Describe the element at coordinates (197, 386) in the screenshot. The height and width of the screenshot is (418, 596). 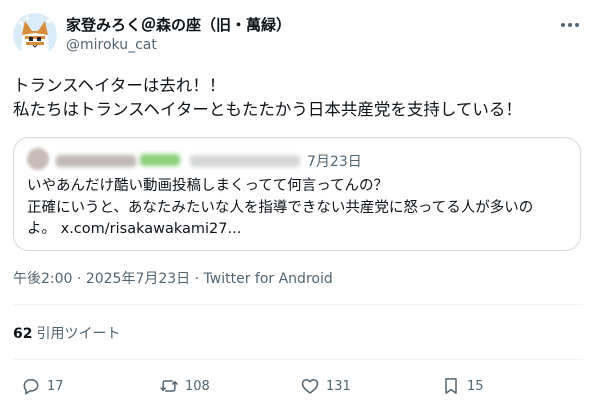
I see `retweet-count: 108` at that location.